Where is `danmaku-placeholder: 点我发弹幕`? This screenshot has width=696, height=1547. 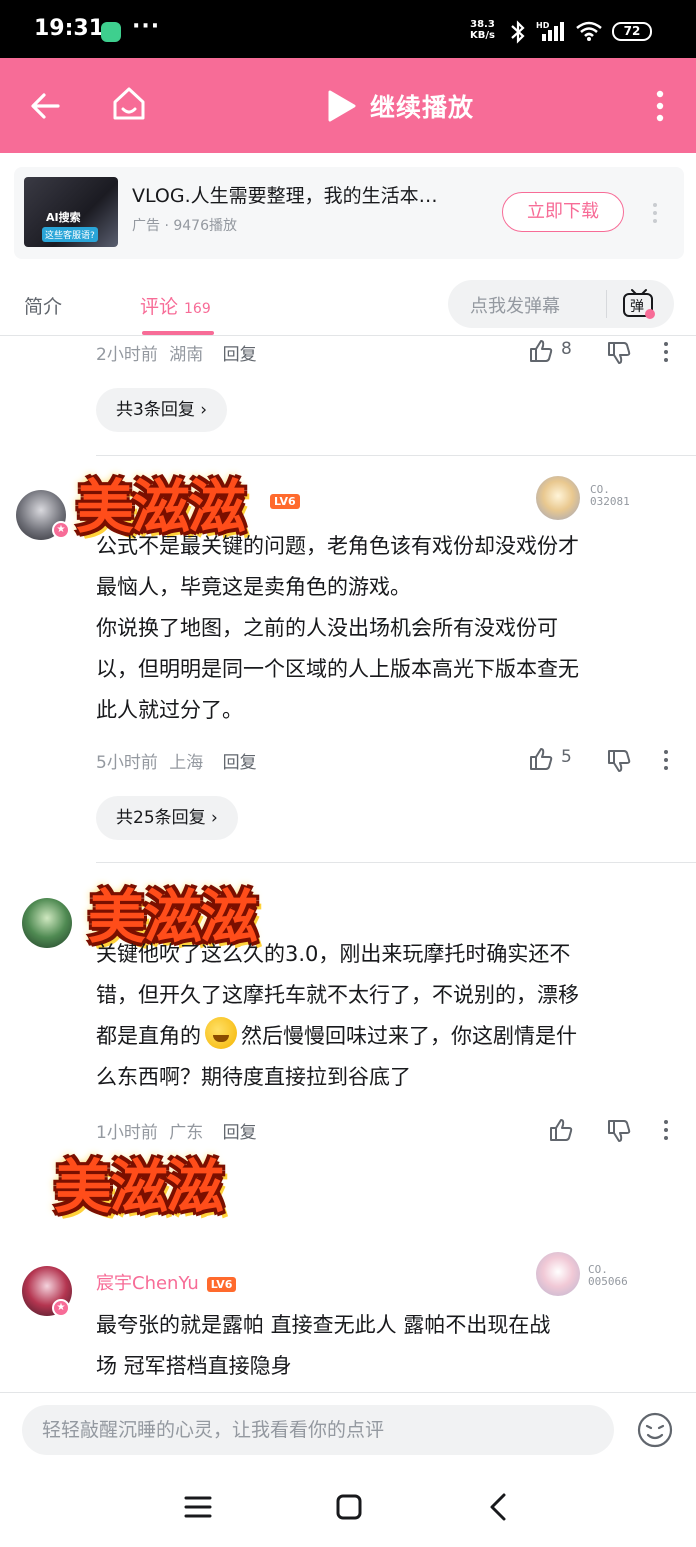 danmaku-placeholder: 点我发弹幕 is located at coordinates (515, 306).